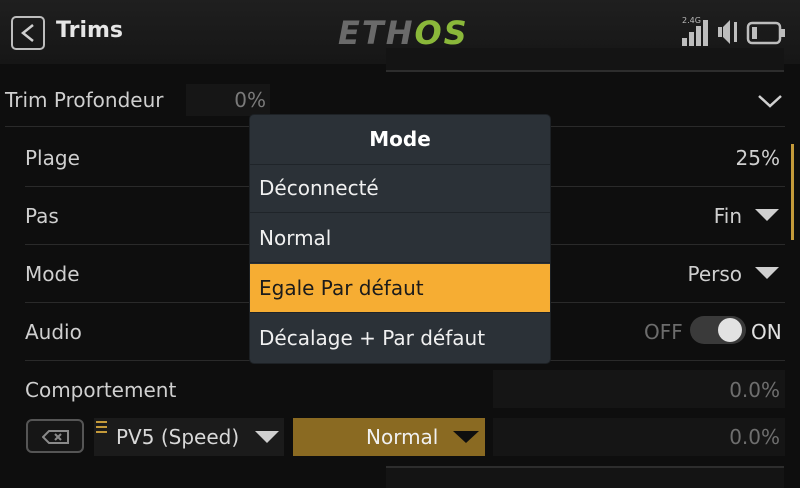 This screenshot has height=488, width=800. What do you see at coordinates (585, 477) in the screenshot?
I see `next-field` at bounding box center [585, 477].